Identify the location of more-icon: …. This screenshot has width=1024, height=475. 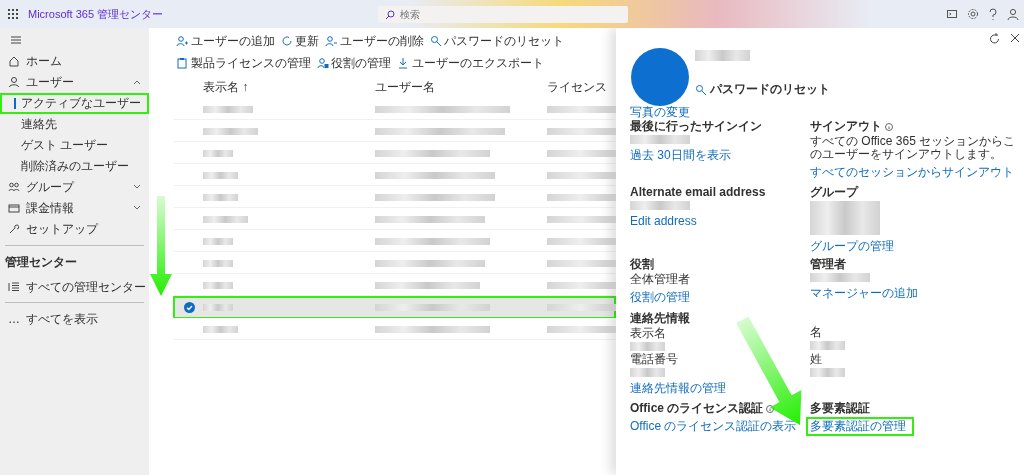
(14, 318).